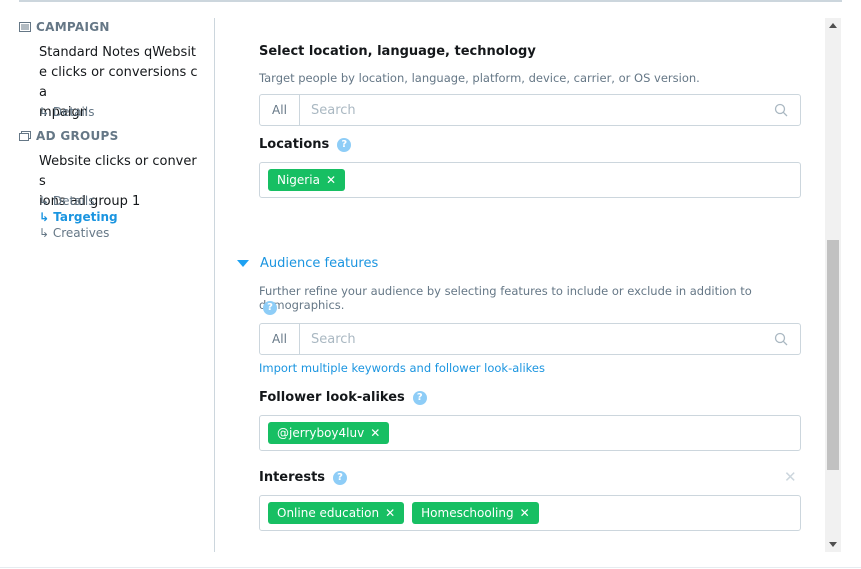 Image resolution: width=861 pixels, height=569 pixels. I want to click on campaign-name-line: e clicks or conversions ca, so click(118, 82).